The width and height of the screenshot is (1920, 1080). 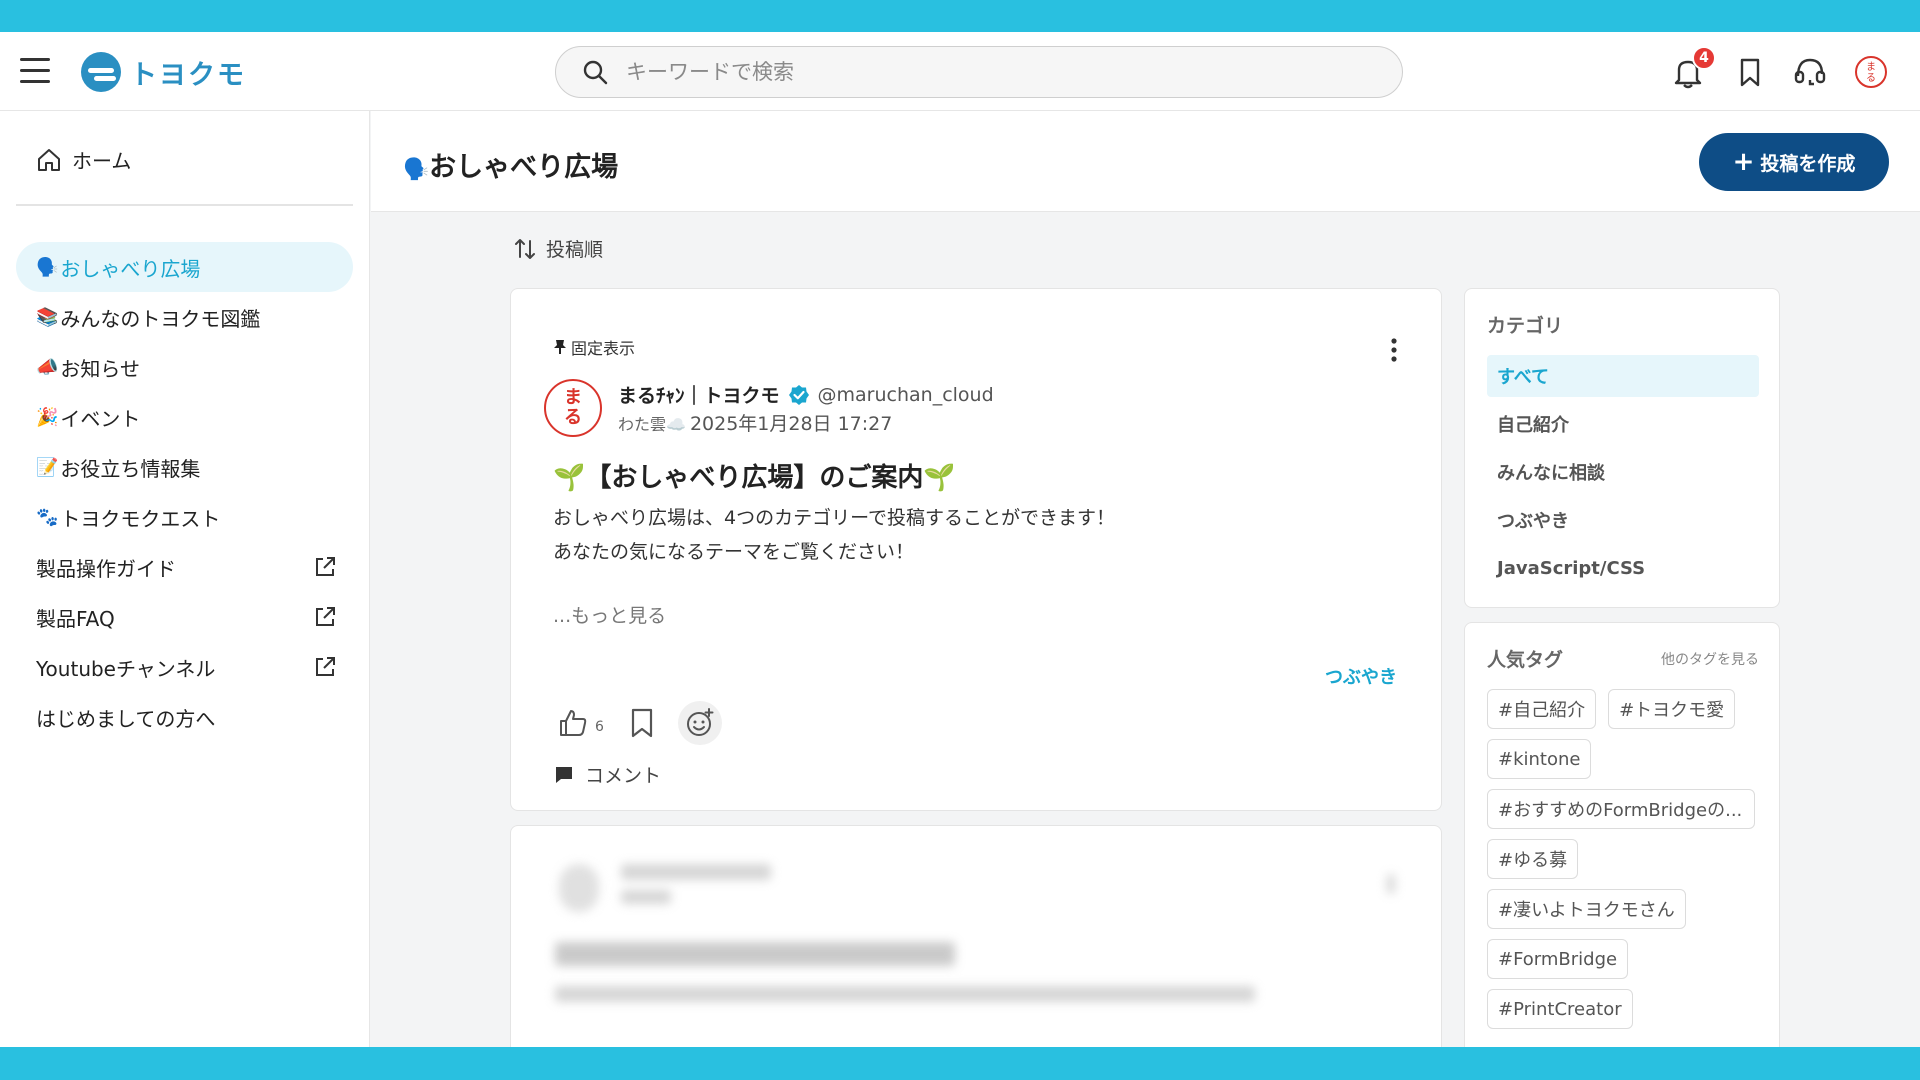 What do you see at coordinates (573, 723) in the screenshot?
I see `thumbs-up-icon` at bounding box center [573, 723].